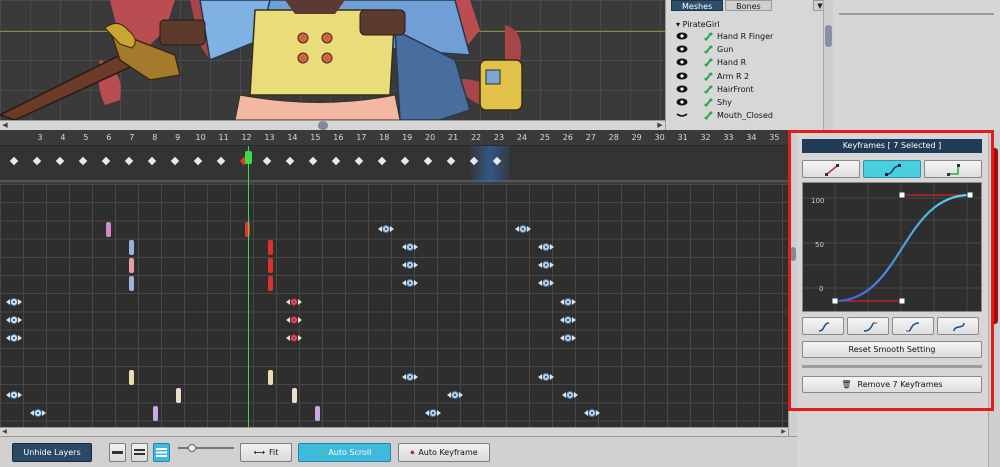  I want to click on curve-editor: 100 50 0, so click(892, 247).